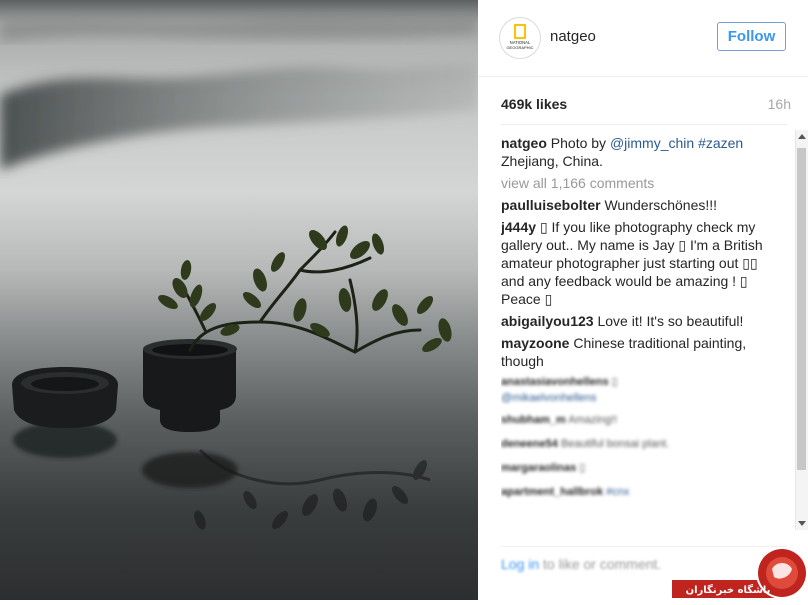 The width and height of the screenshot is (808, 605). Describe the element at coordinates (779, 104) in the screenshot. I see `post-age: 16h` at that location.